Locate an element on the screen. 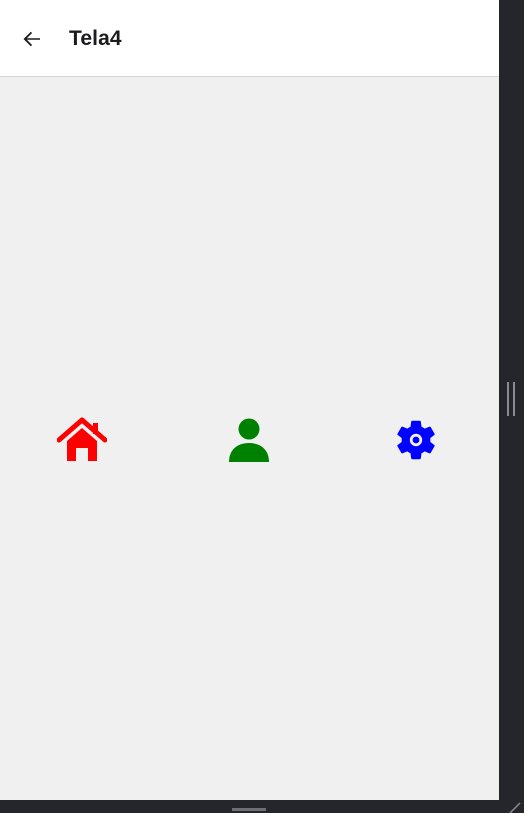 This screenshot has width=524, height=813. gear-icon is located at coordinates (416, 440).